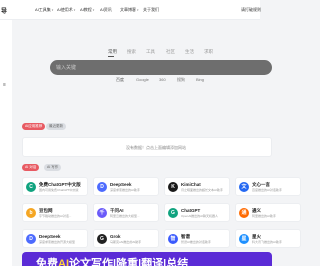  I want to click on tool-title: KimiChat, so click(191, 184).